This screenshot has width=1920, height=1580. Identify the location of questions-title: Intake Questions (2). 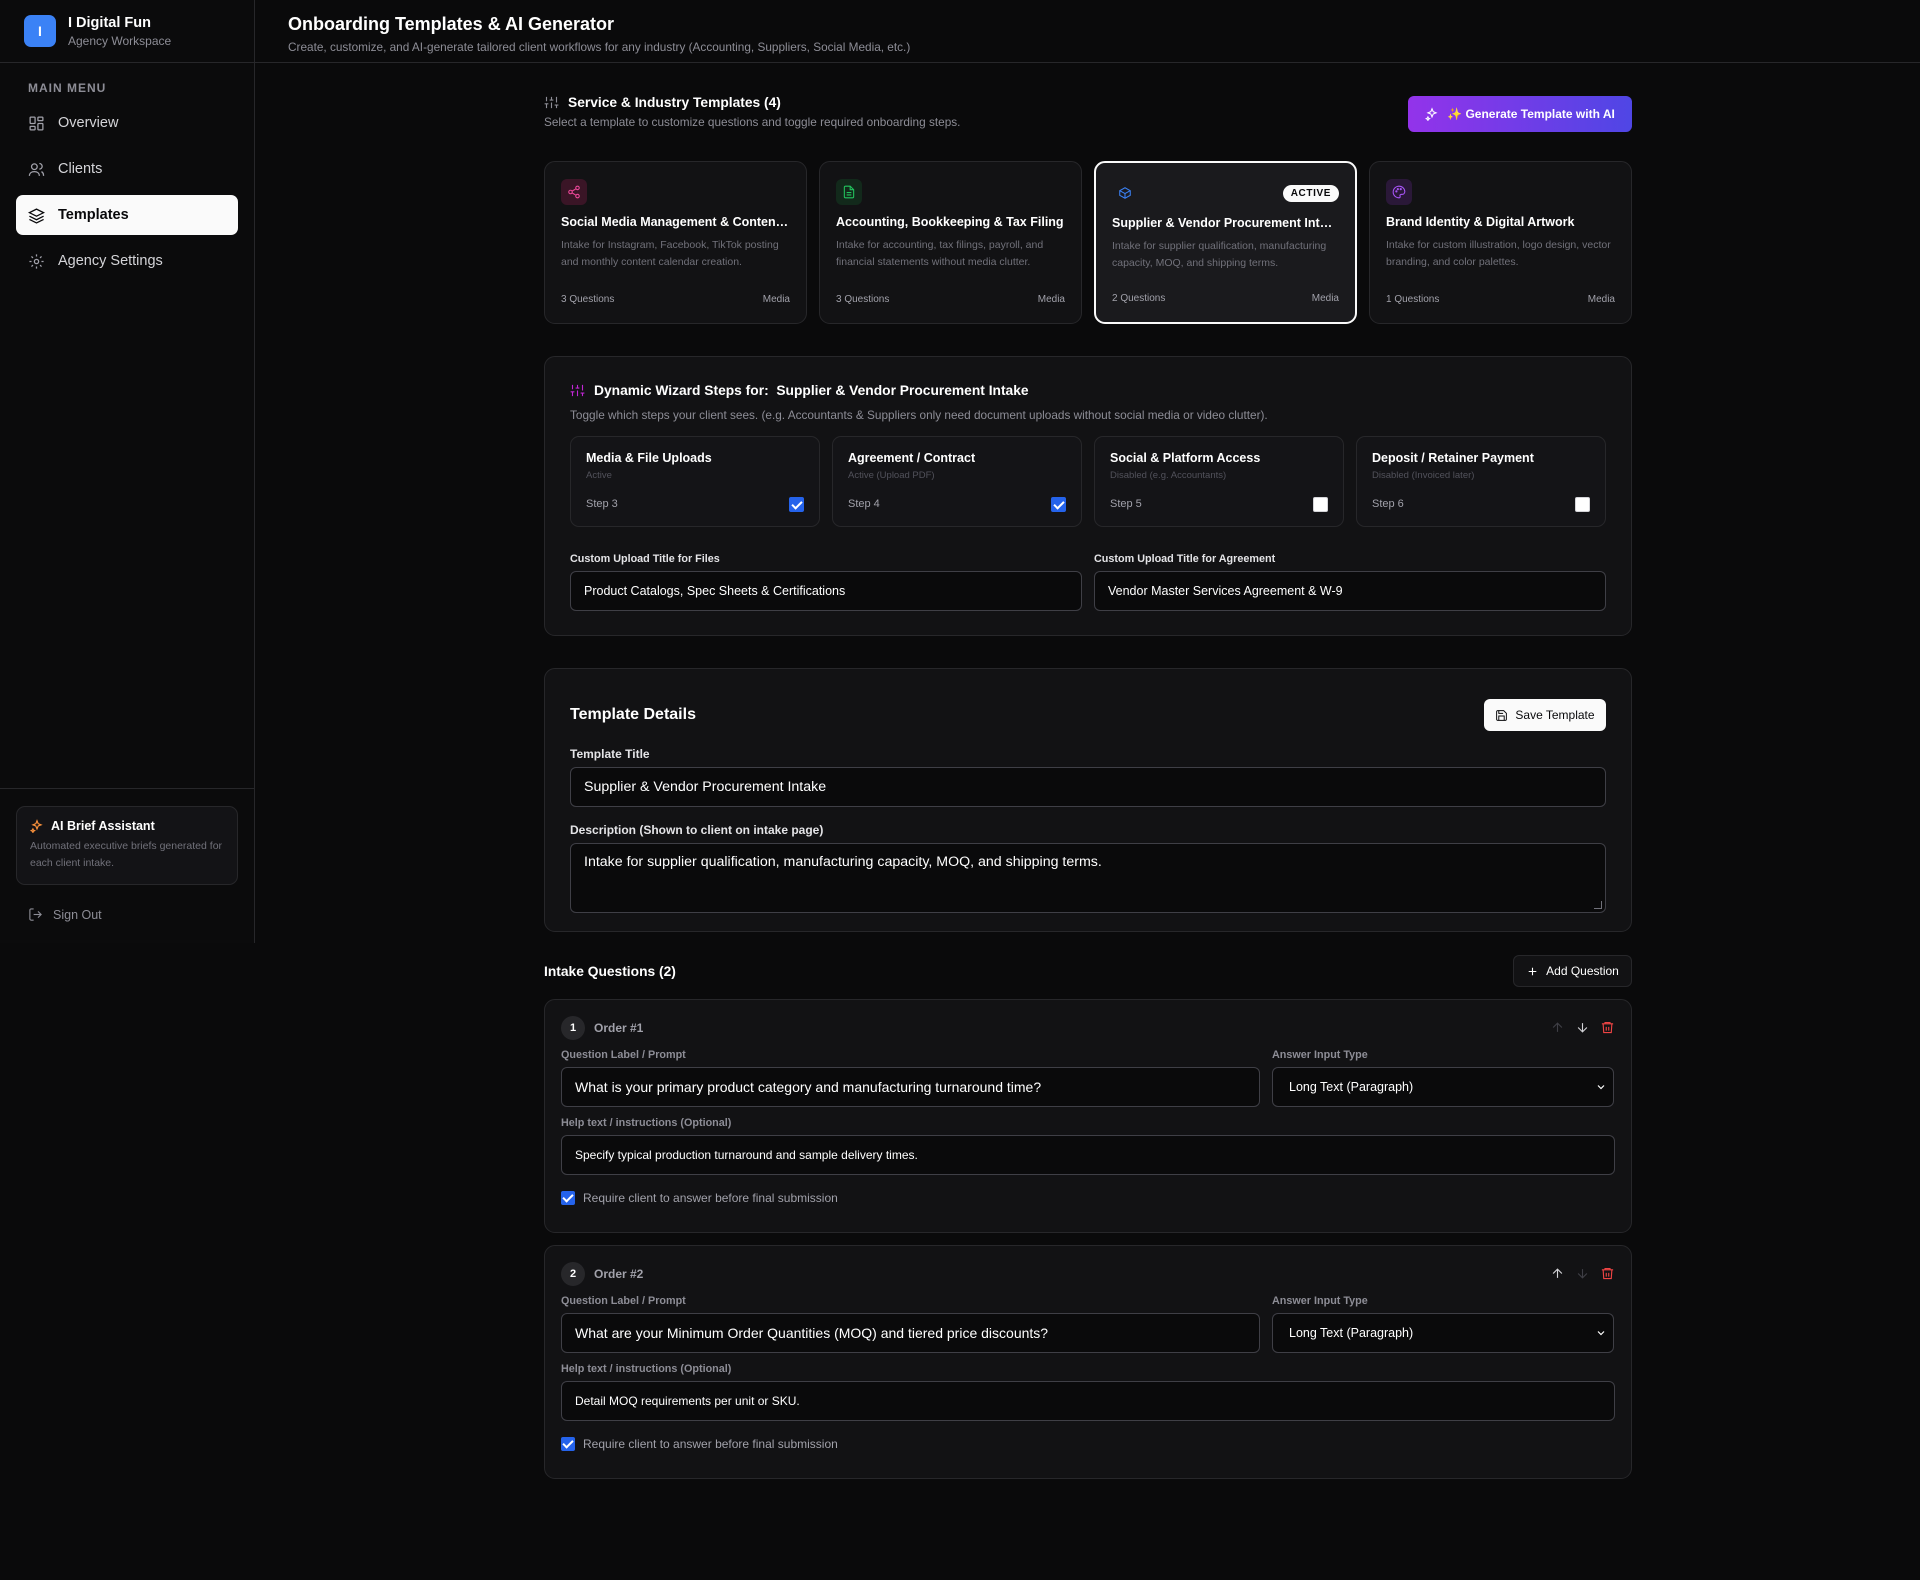
(610, 971).